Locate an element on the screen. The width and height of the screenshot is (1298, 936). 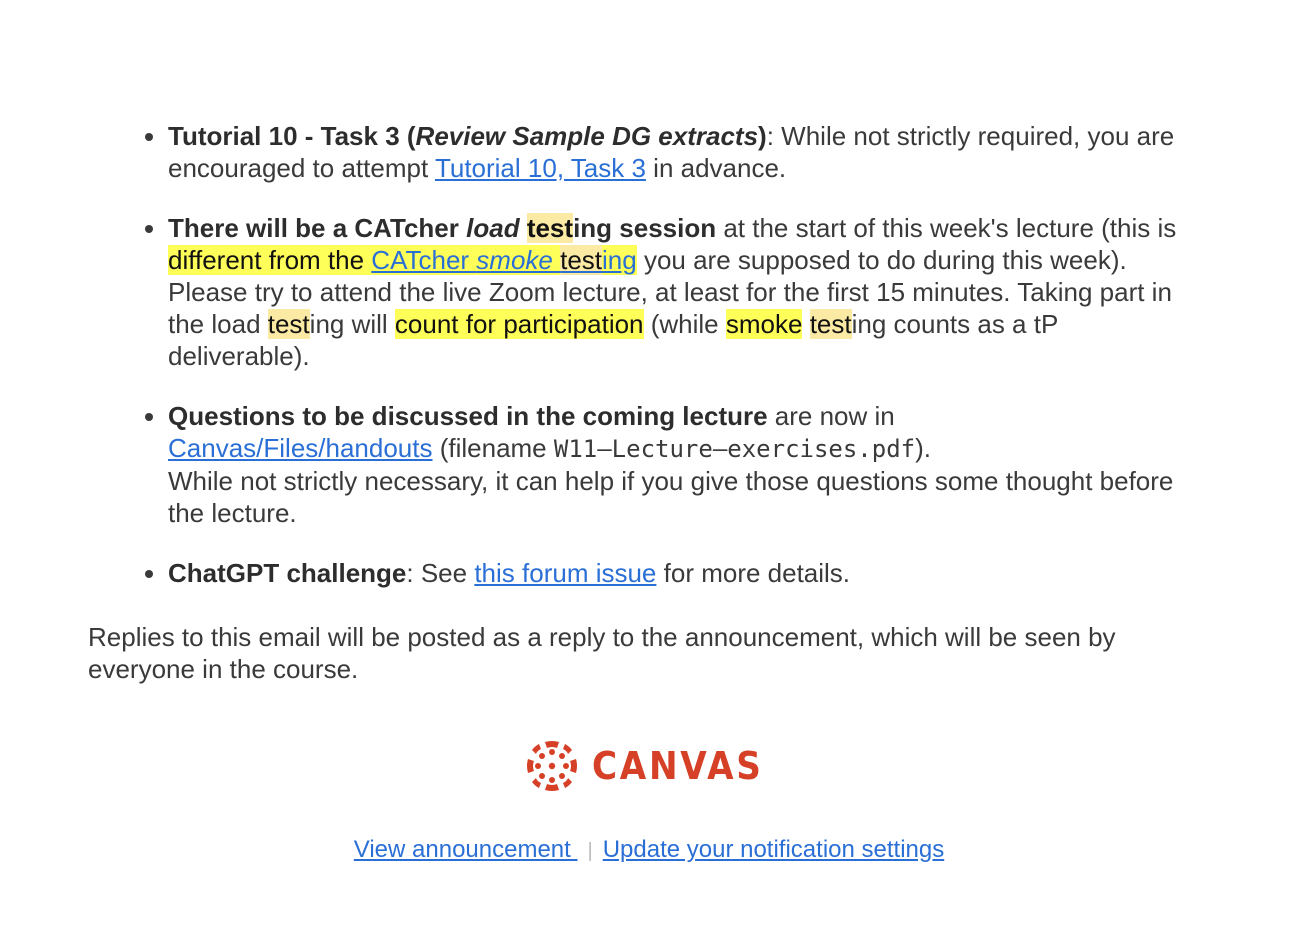
handouts-link: Canvas/Files/handouts is located at coordinates (300, 448).